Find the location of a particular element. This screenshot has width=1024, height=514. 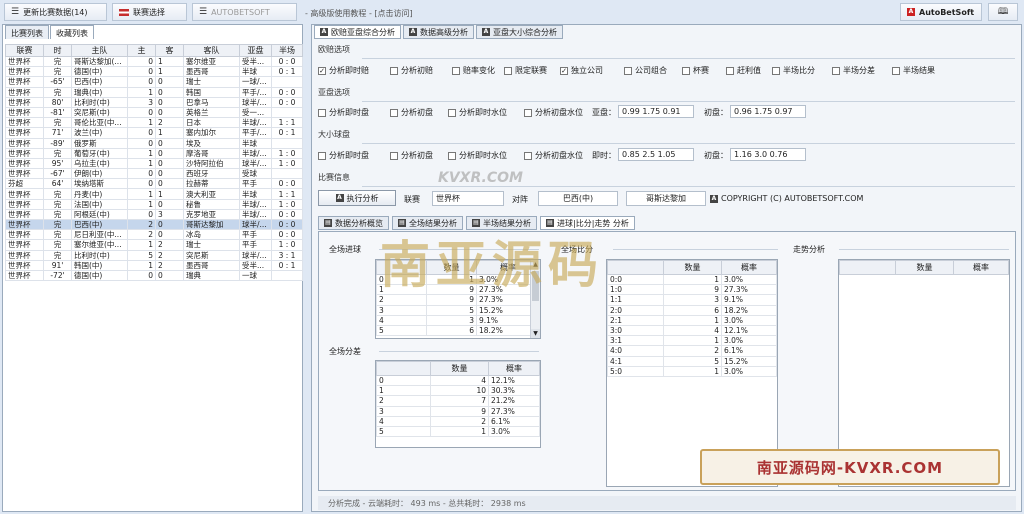

table-row: 1 10 30.3% is located at coordinates (458, 391).